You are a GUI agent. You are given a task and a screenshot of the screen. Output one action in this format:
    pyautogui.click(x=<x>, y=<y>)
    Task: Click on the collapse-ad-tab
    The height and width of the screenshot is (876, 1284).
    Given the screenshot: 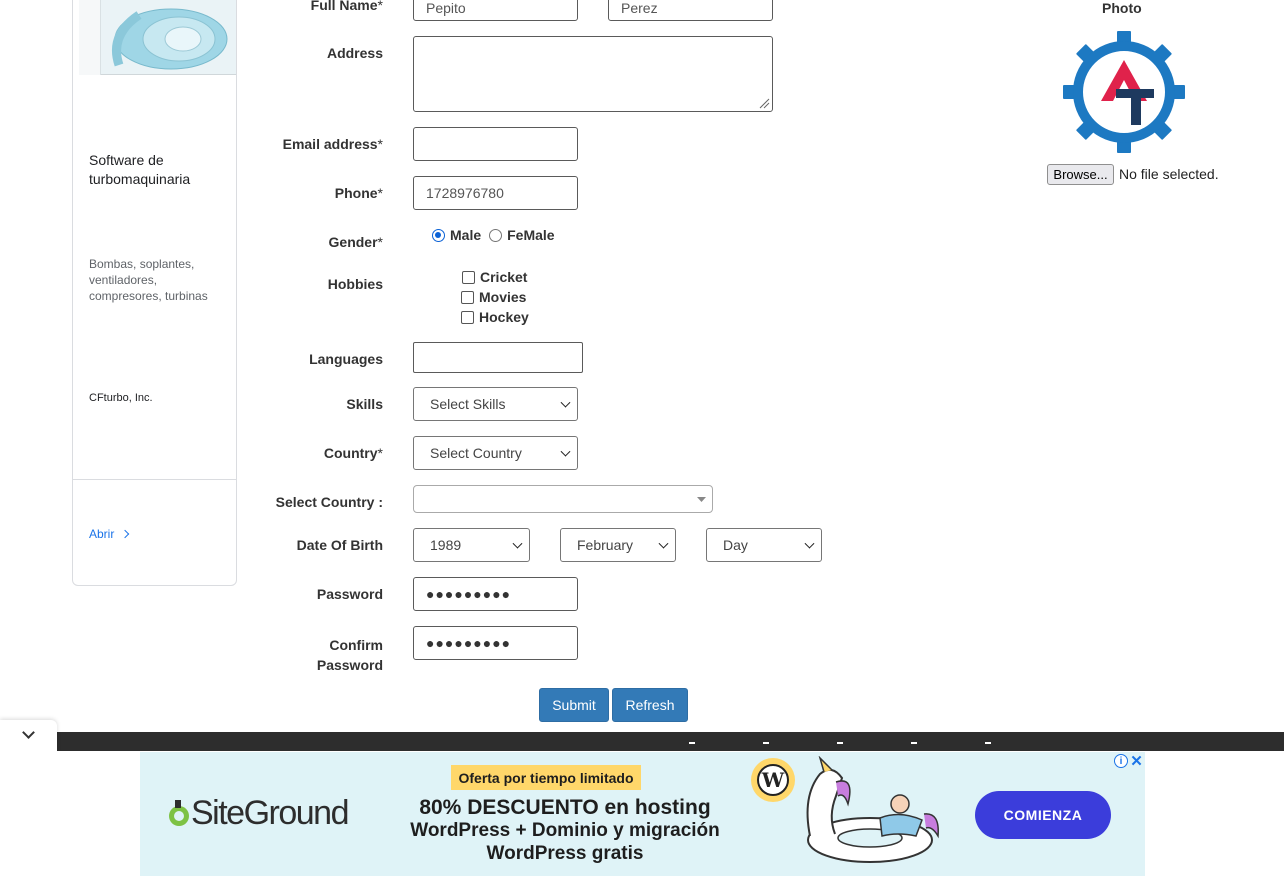 What is the action you would take?
    pyautogui.click(x=28, y=735)
    